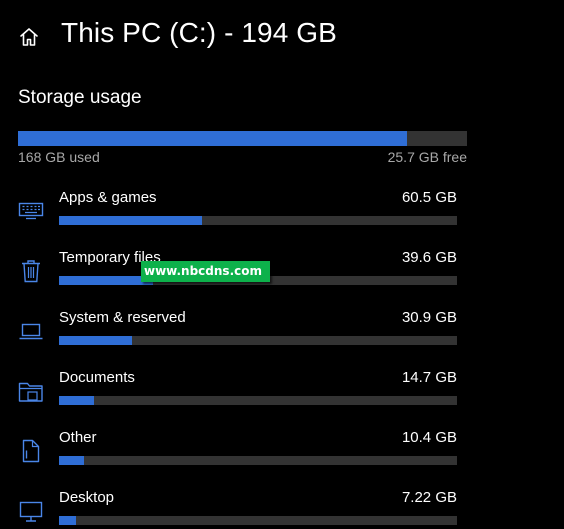  I want to click on header: This PC (C:) - 194 GB, so click(282, 36).